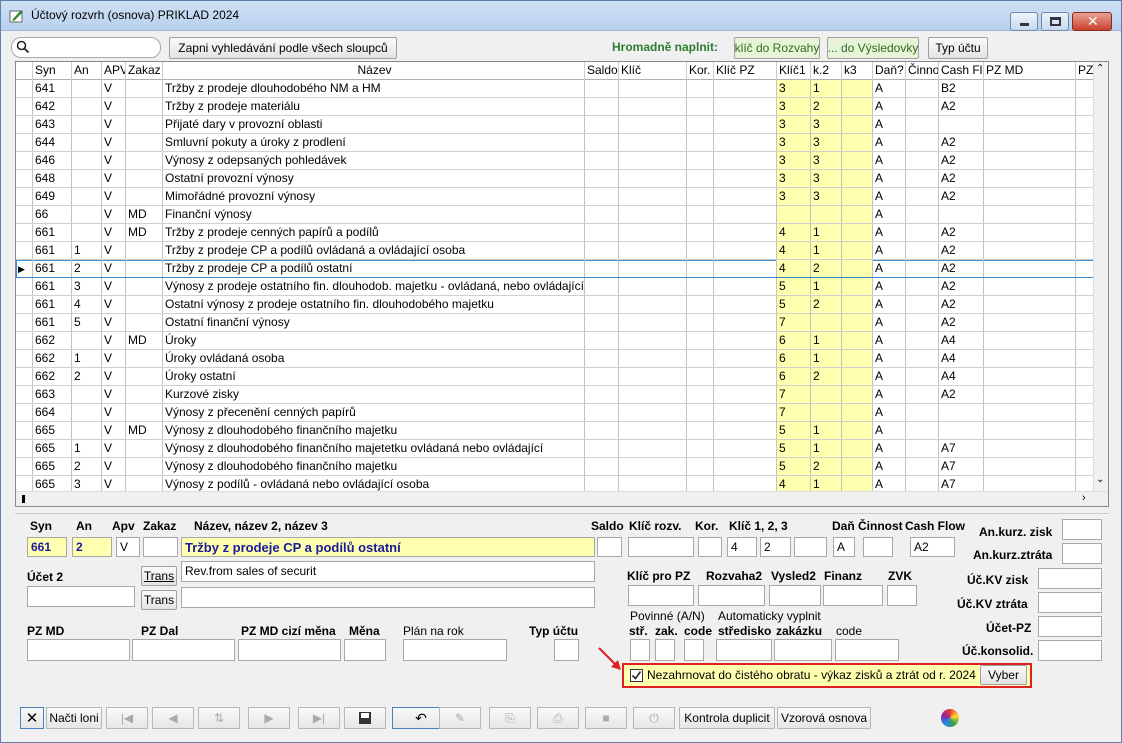 The image size is (1122, 743). Describe the element at coordinates (52, 394) in the screenshot. I see `cell-syn: 663` at that location.